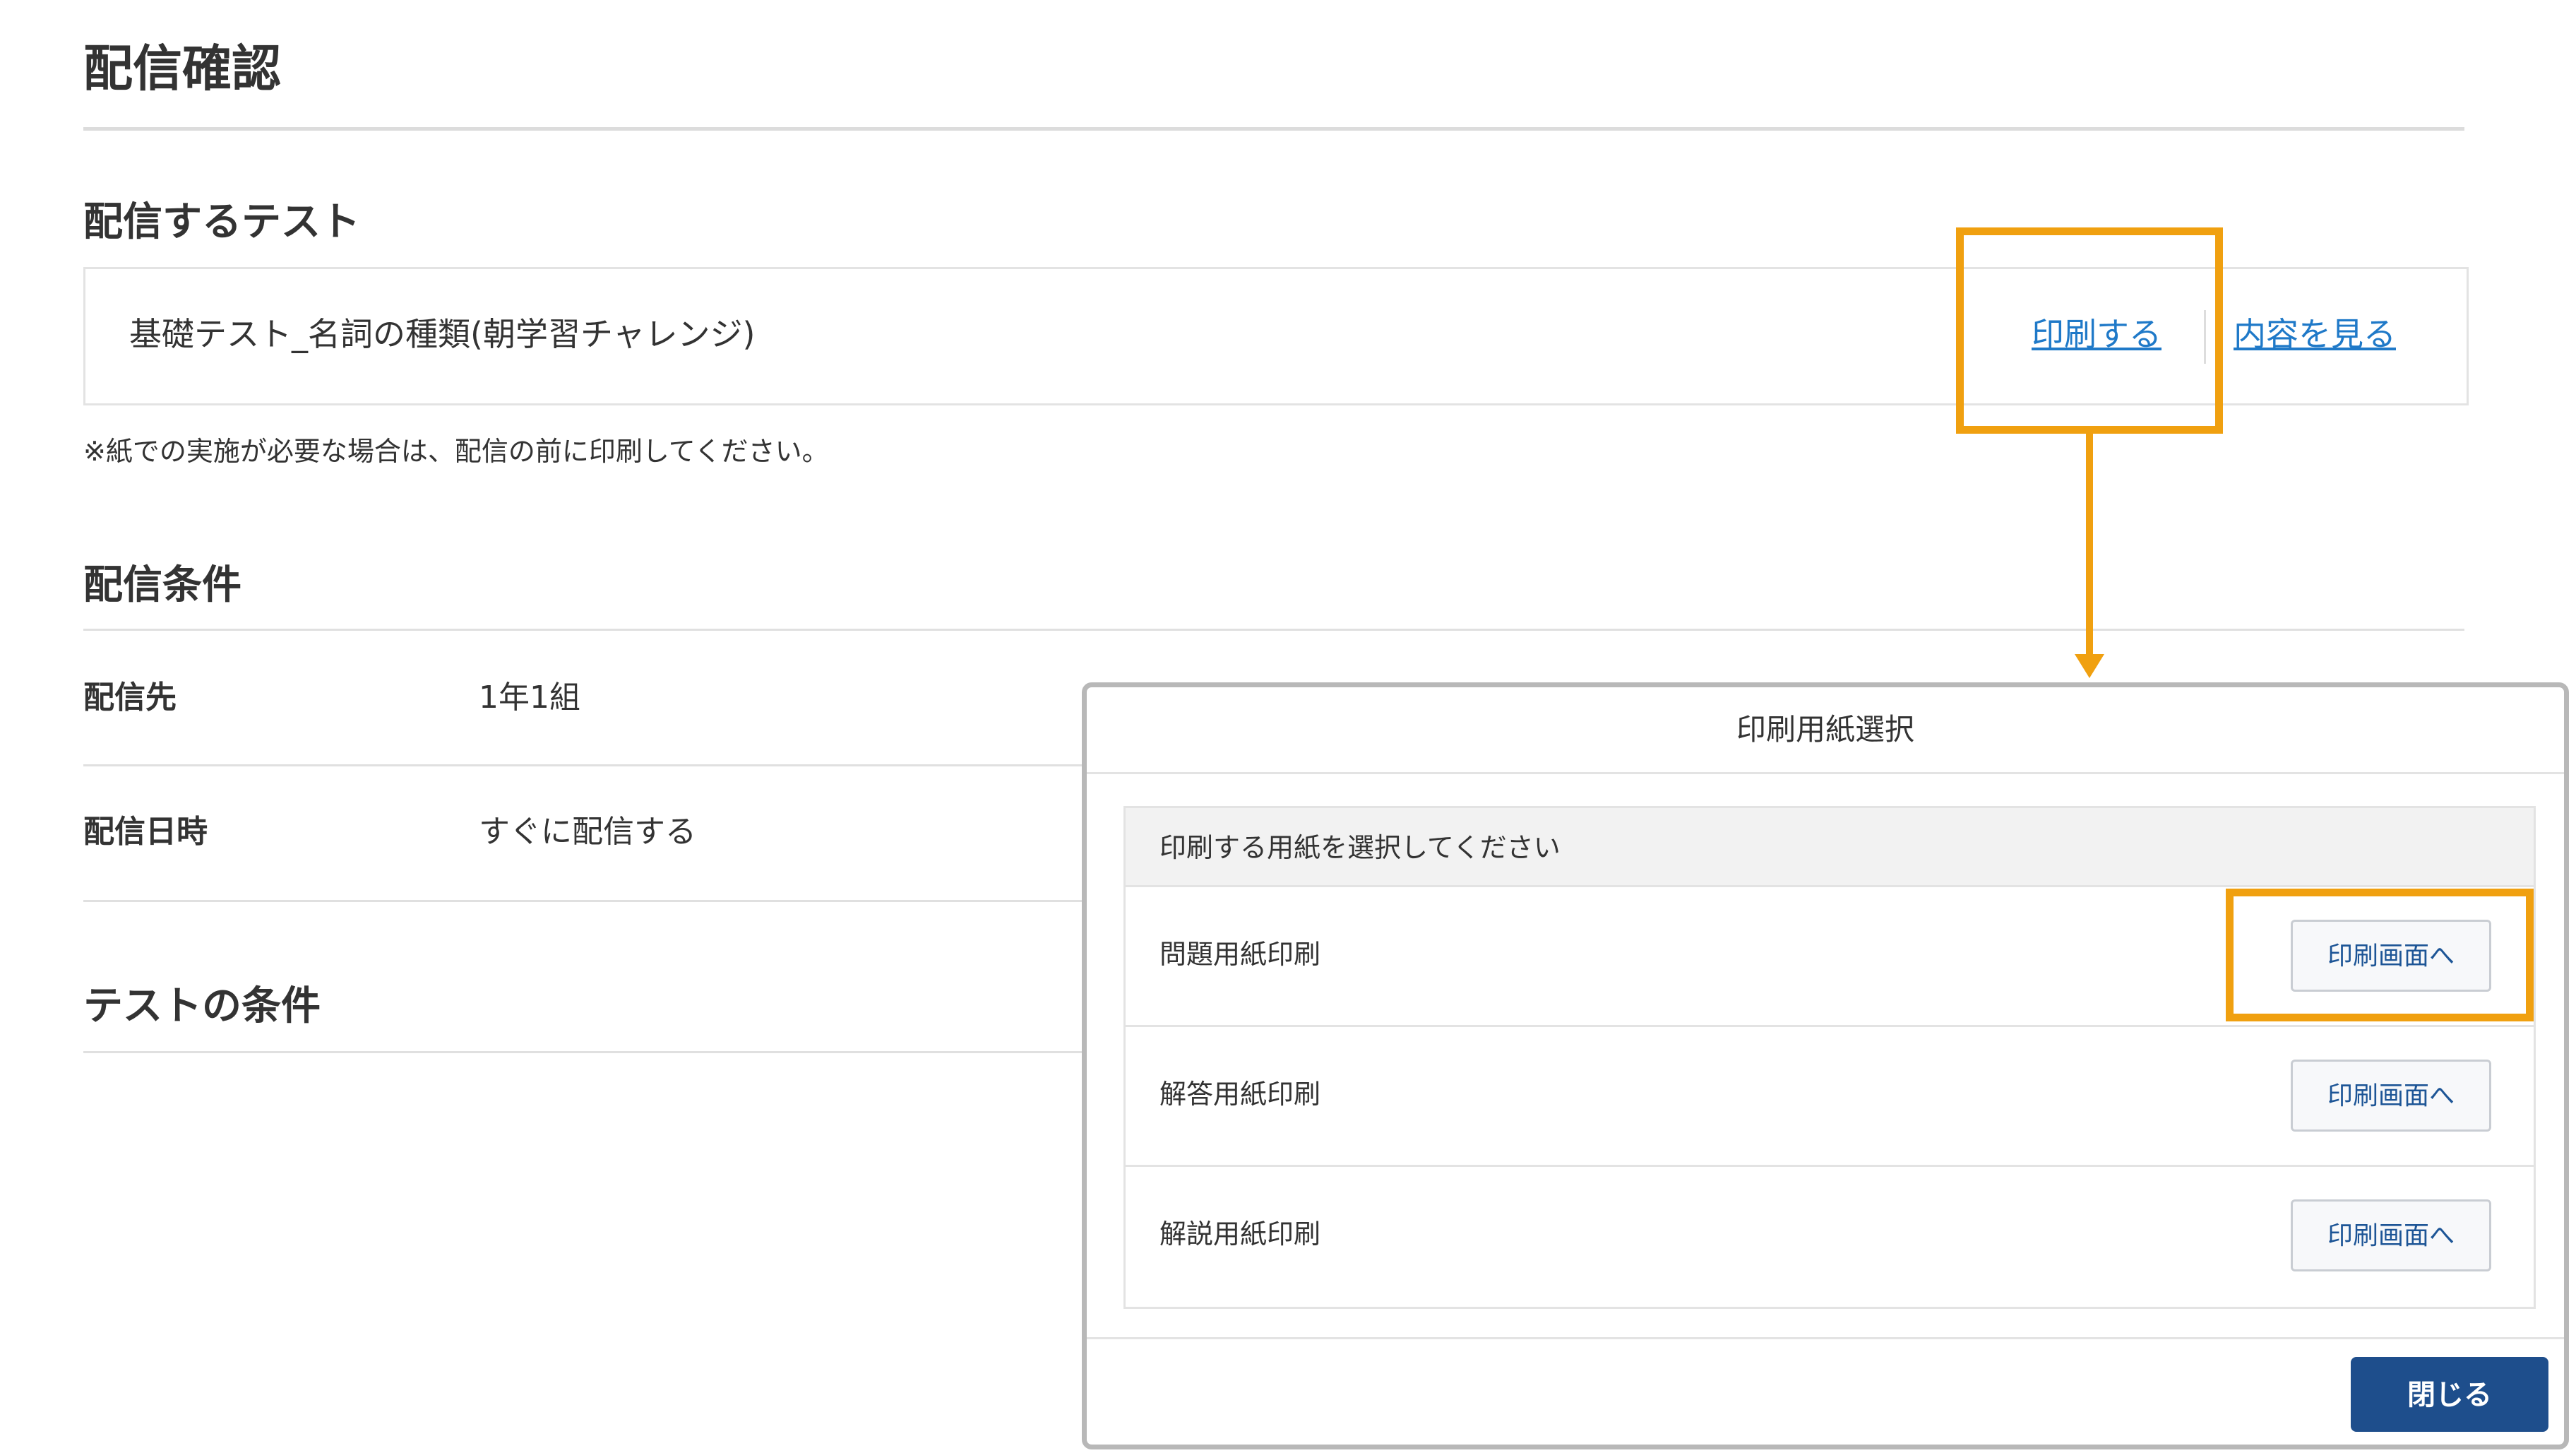  I want to click on option-label-explanation: 解説用紙印刷, so click(1240, 1234).